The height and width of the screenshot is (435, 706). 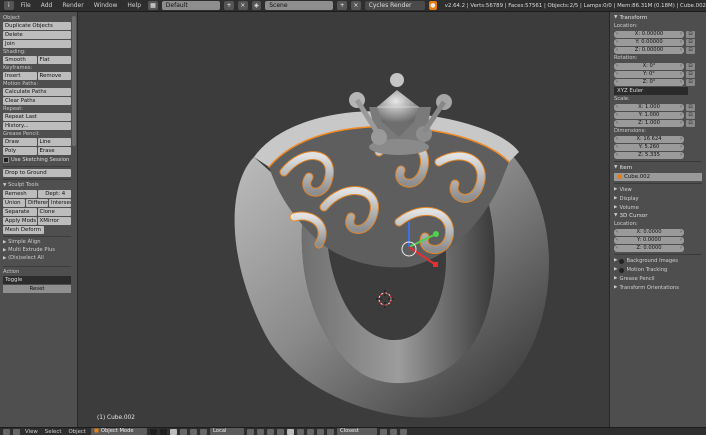 I want to click on scale-z-field: ‹ Z: 1.000 ›, so click(x=649, y=123).